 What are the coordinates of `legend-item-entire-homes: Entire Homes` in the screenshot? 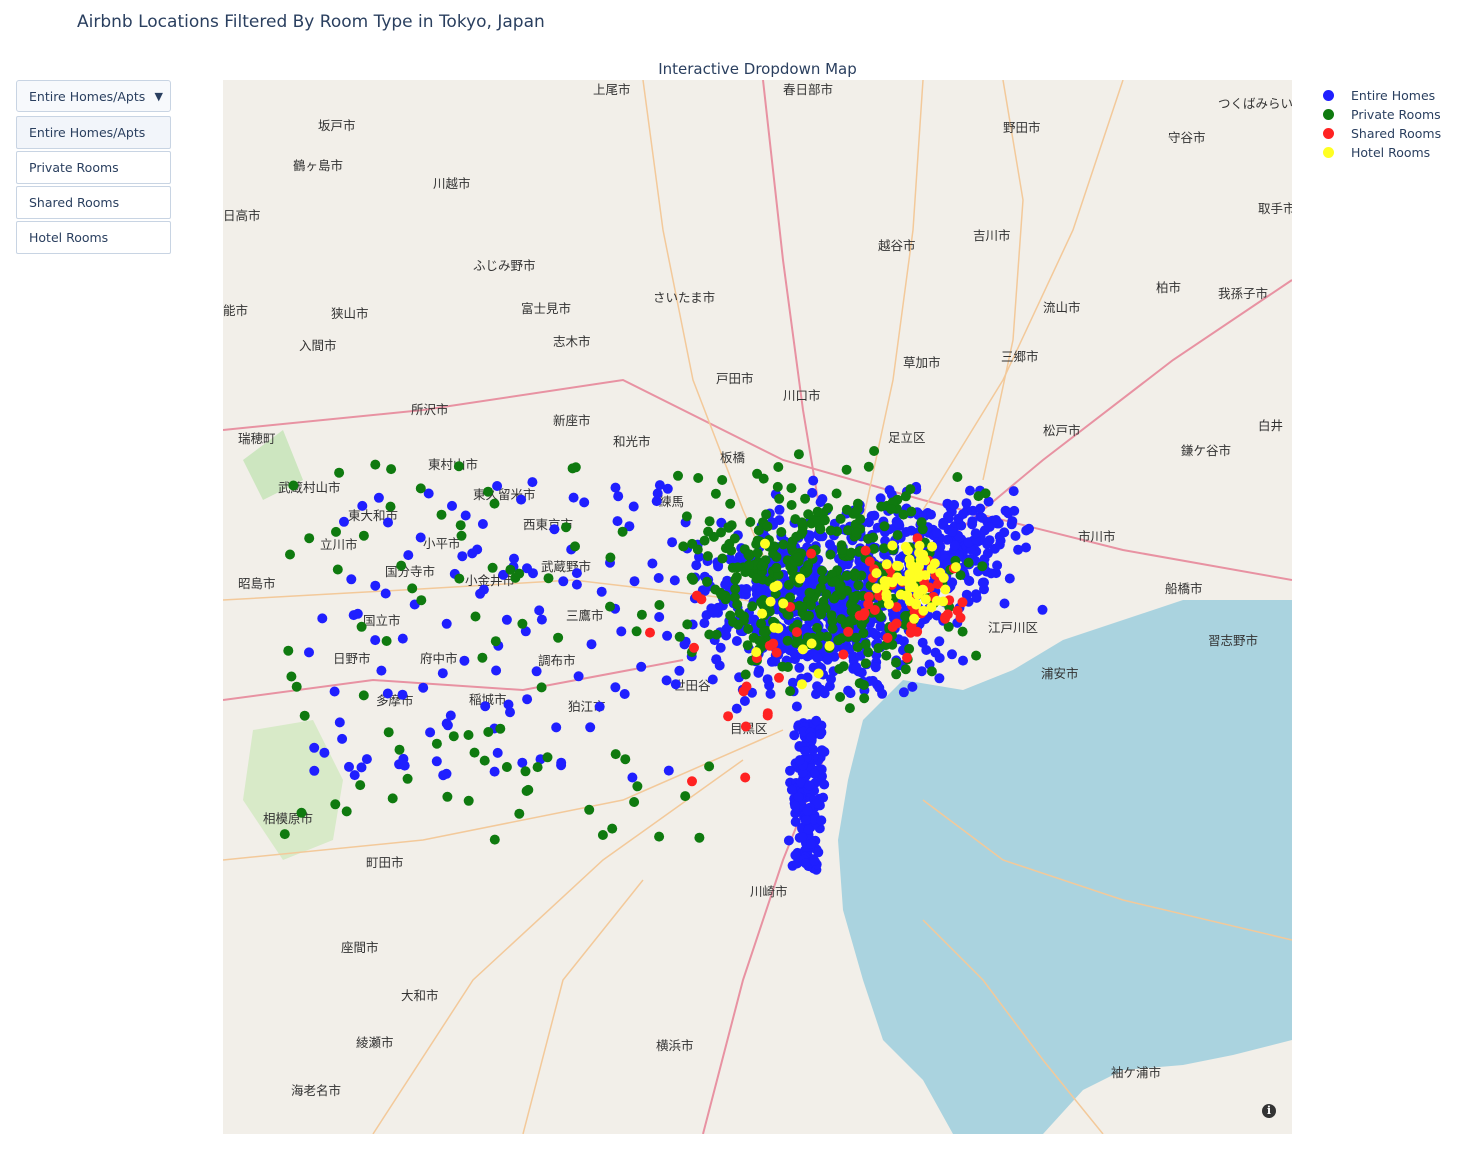 It's located at (1380, 95).